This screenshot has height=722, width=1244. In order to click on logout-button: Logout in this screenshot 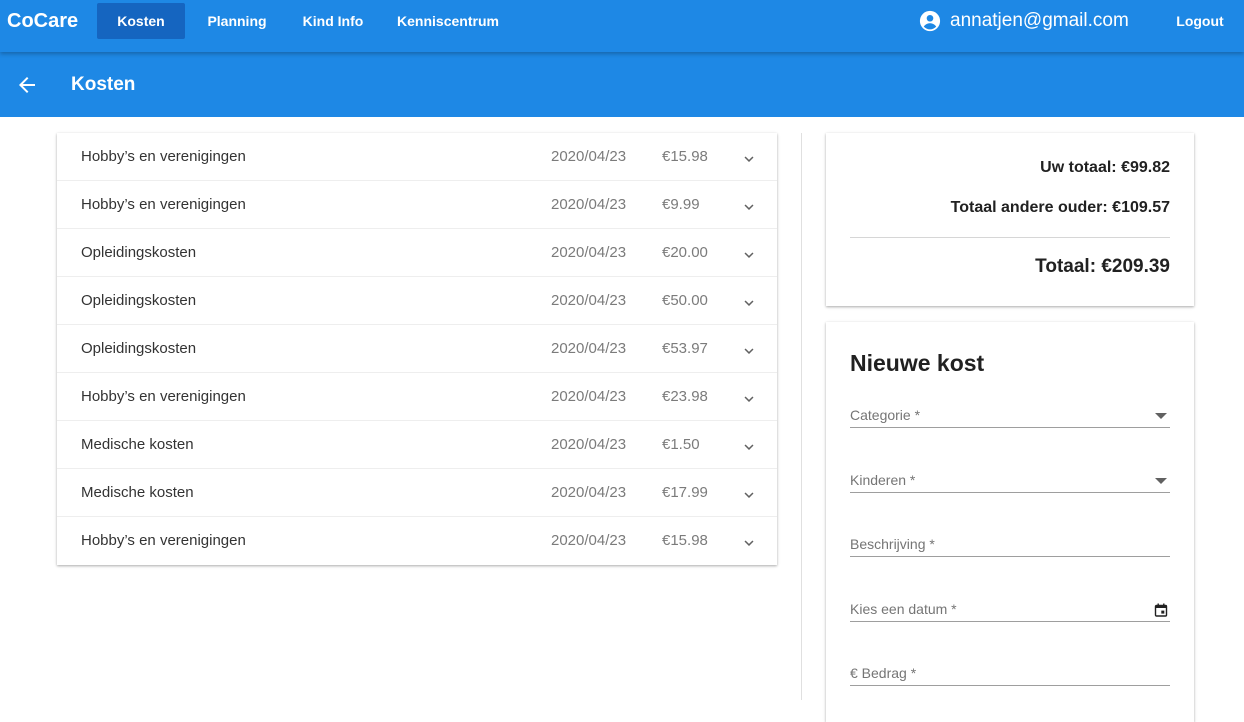, I will do `click(1200, 21)`.